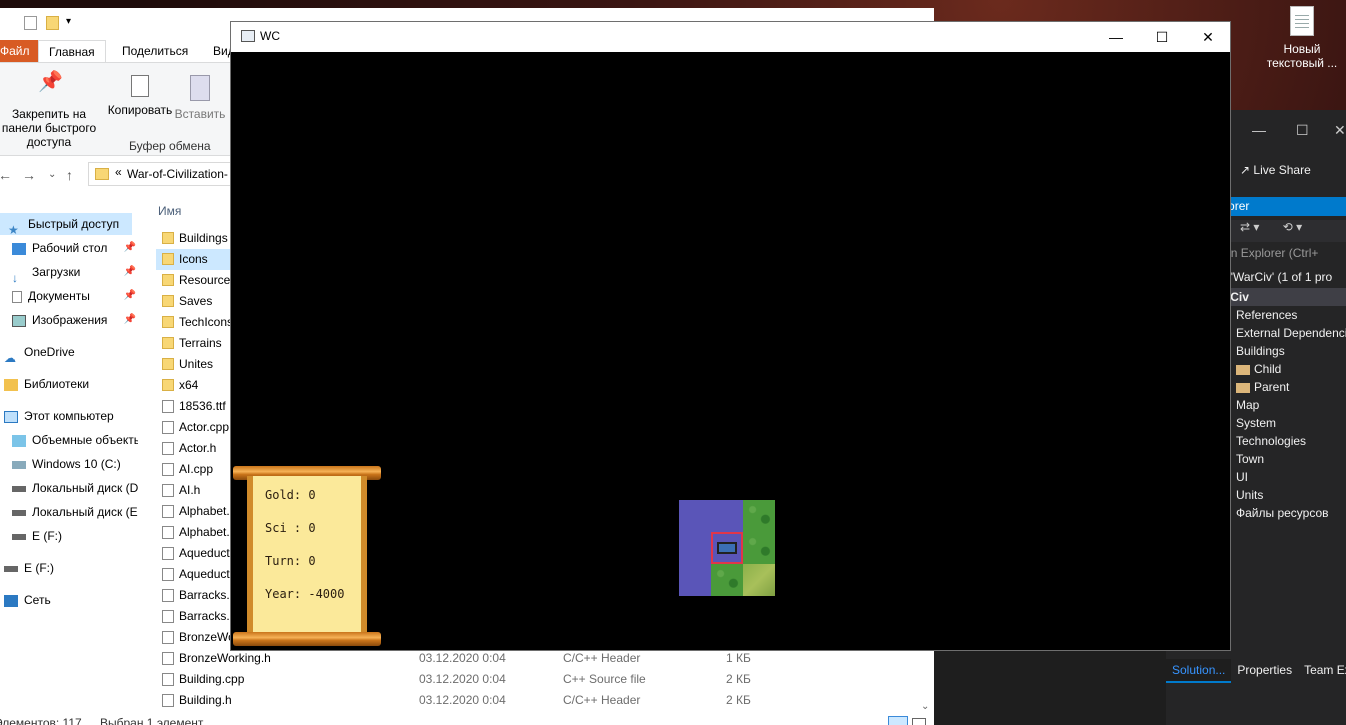 Image resolution: width=1346 pixels, height=725 pixels. Describe the element at coordinates (1288, 256) in the screenshot. I see `solution-search-input: Solution Explorer (Ctrl+` at that location.